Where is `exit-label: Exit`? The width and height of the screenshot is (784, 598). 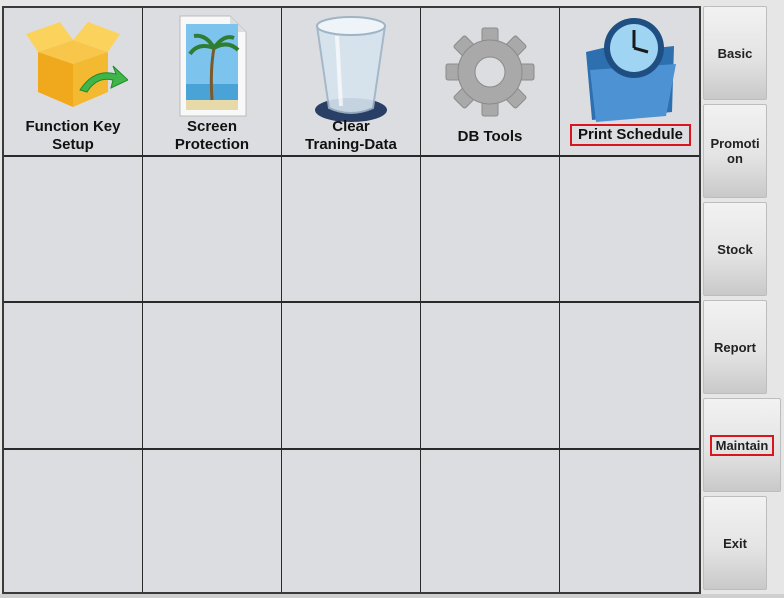 exit-label: Exit is located at coordinates (735, 543).